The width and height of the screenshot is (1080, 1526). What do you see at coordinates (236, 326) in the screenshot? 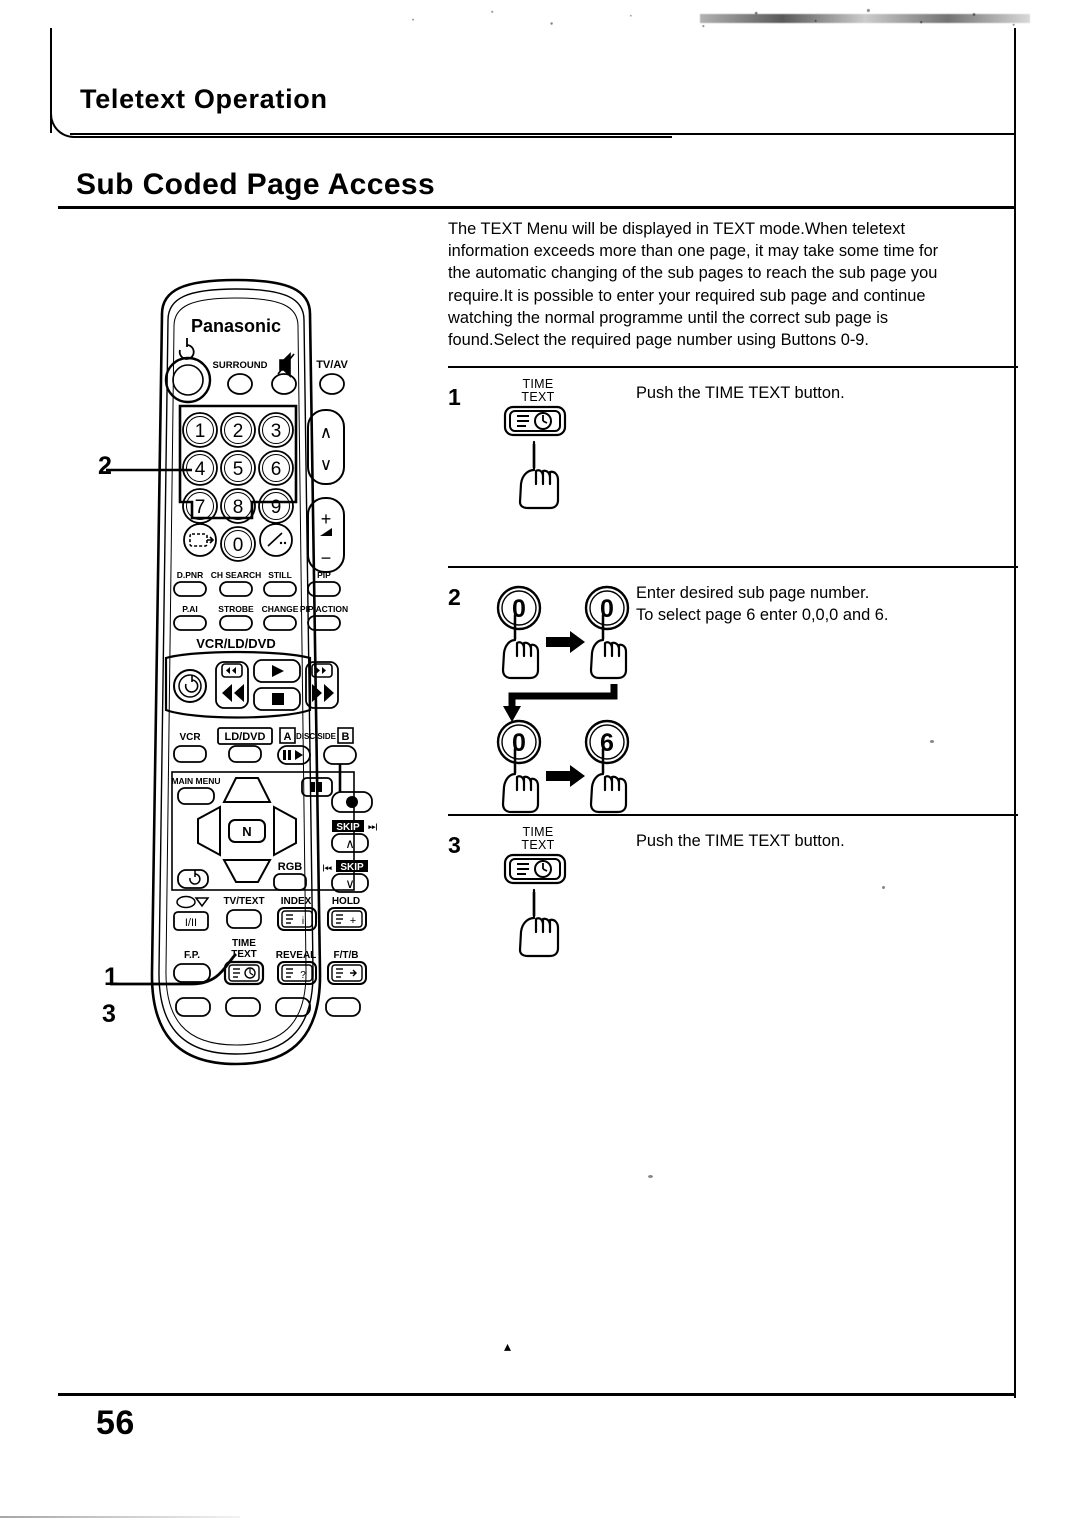
I see `brand-label: Panasonic` at bounding box center [236, 326].